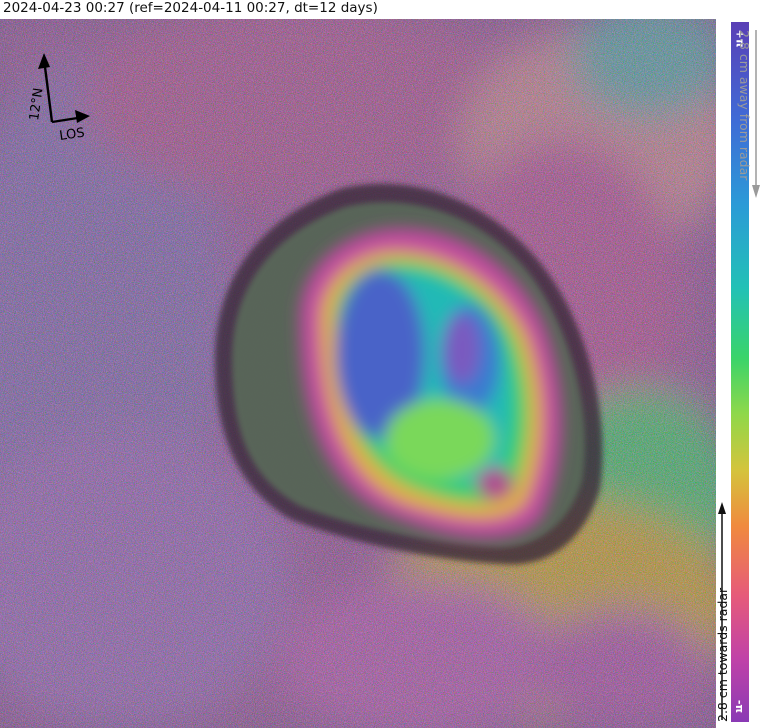 This screenshot has height=728, width=765. What do you see at coordinates (722, 654) in the screenshot?
I see `towards-radar-label: 2.8 cm towards radar` at bounding box center [722, 654].